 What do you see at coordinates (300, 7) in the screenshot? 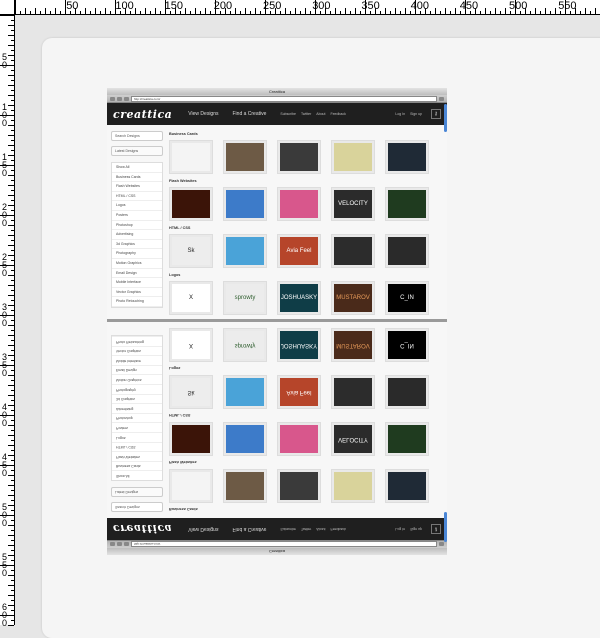
I see `ruler-top: 50100150200250300350400450500550600` at bounding box center [300, 7].